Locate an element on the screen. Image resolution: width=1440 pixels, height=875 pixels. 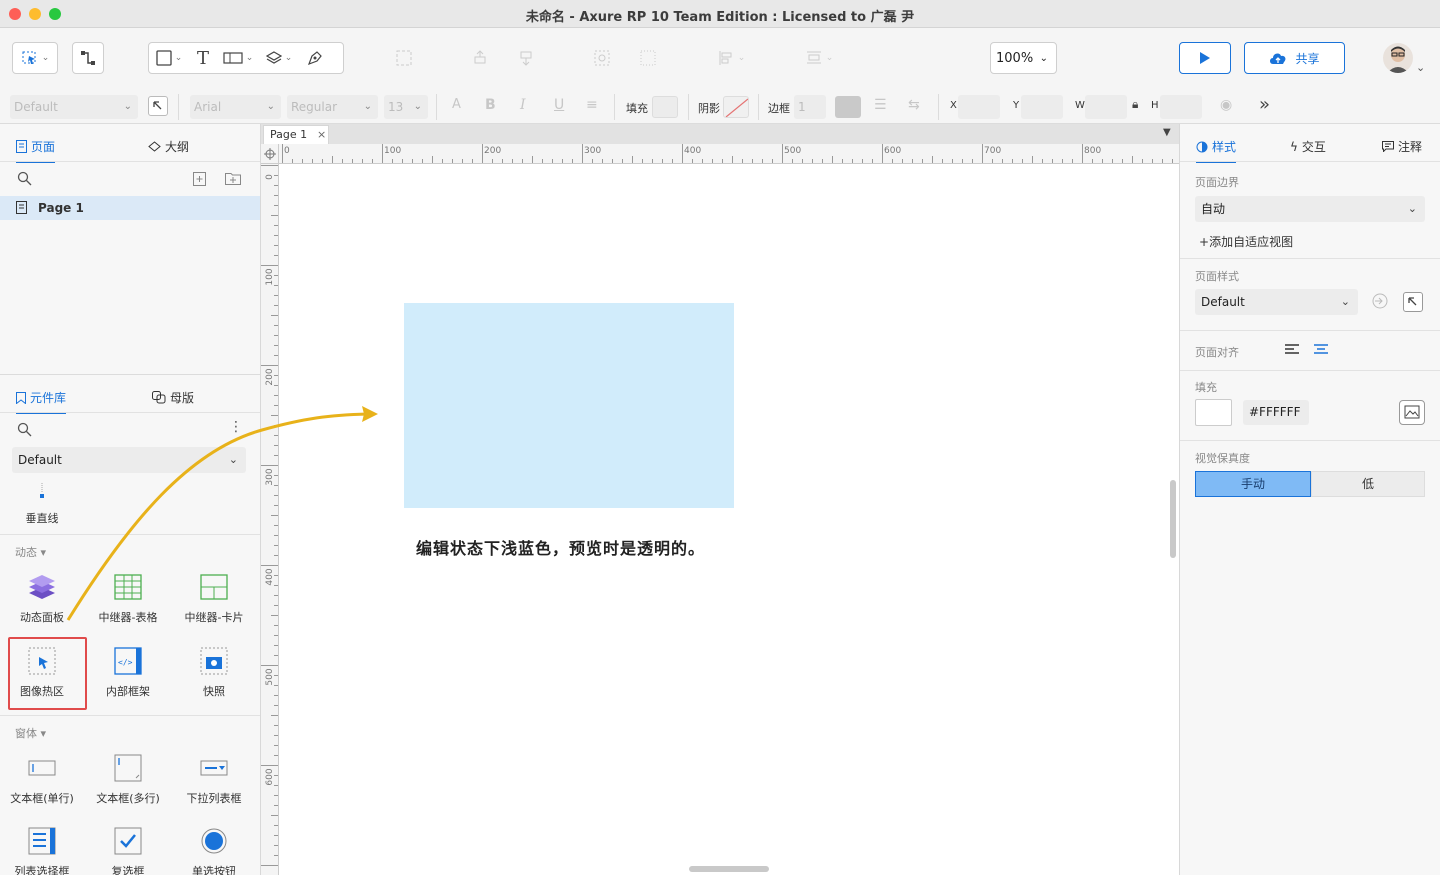
ungroup-button is located at coordinates (648, 58).